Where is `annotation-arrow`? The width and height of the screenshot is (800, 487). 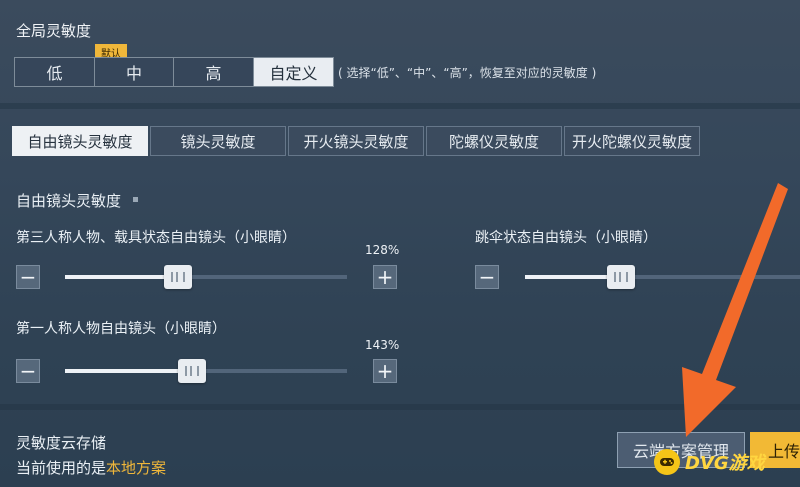
annotation-arrow is located at coordinates (735, 310).